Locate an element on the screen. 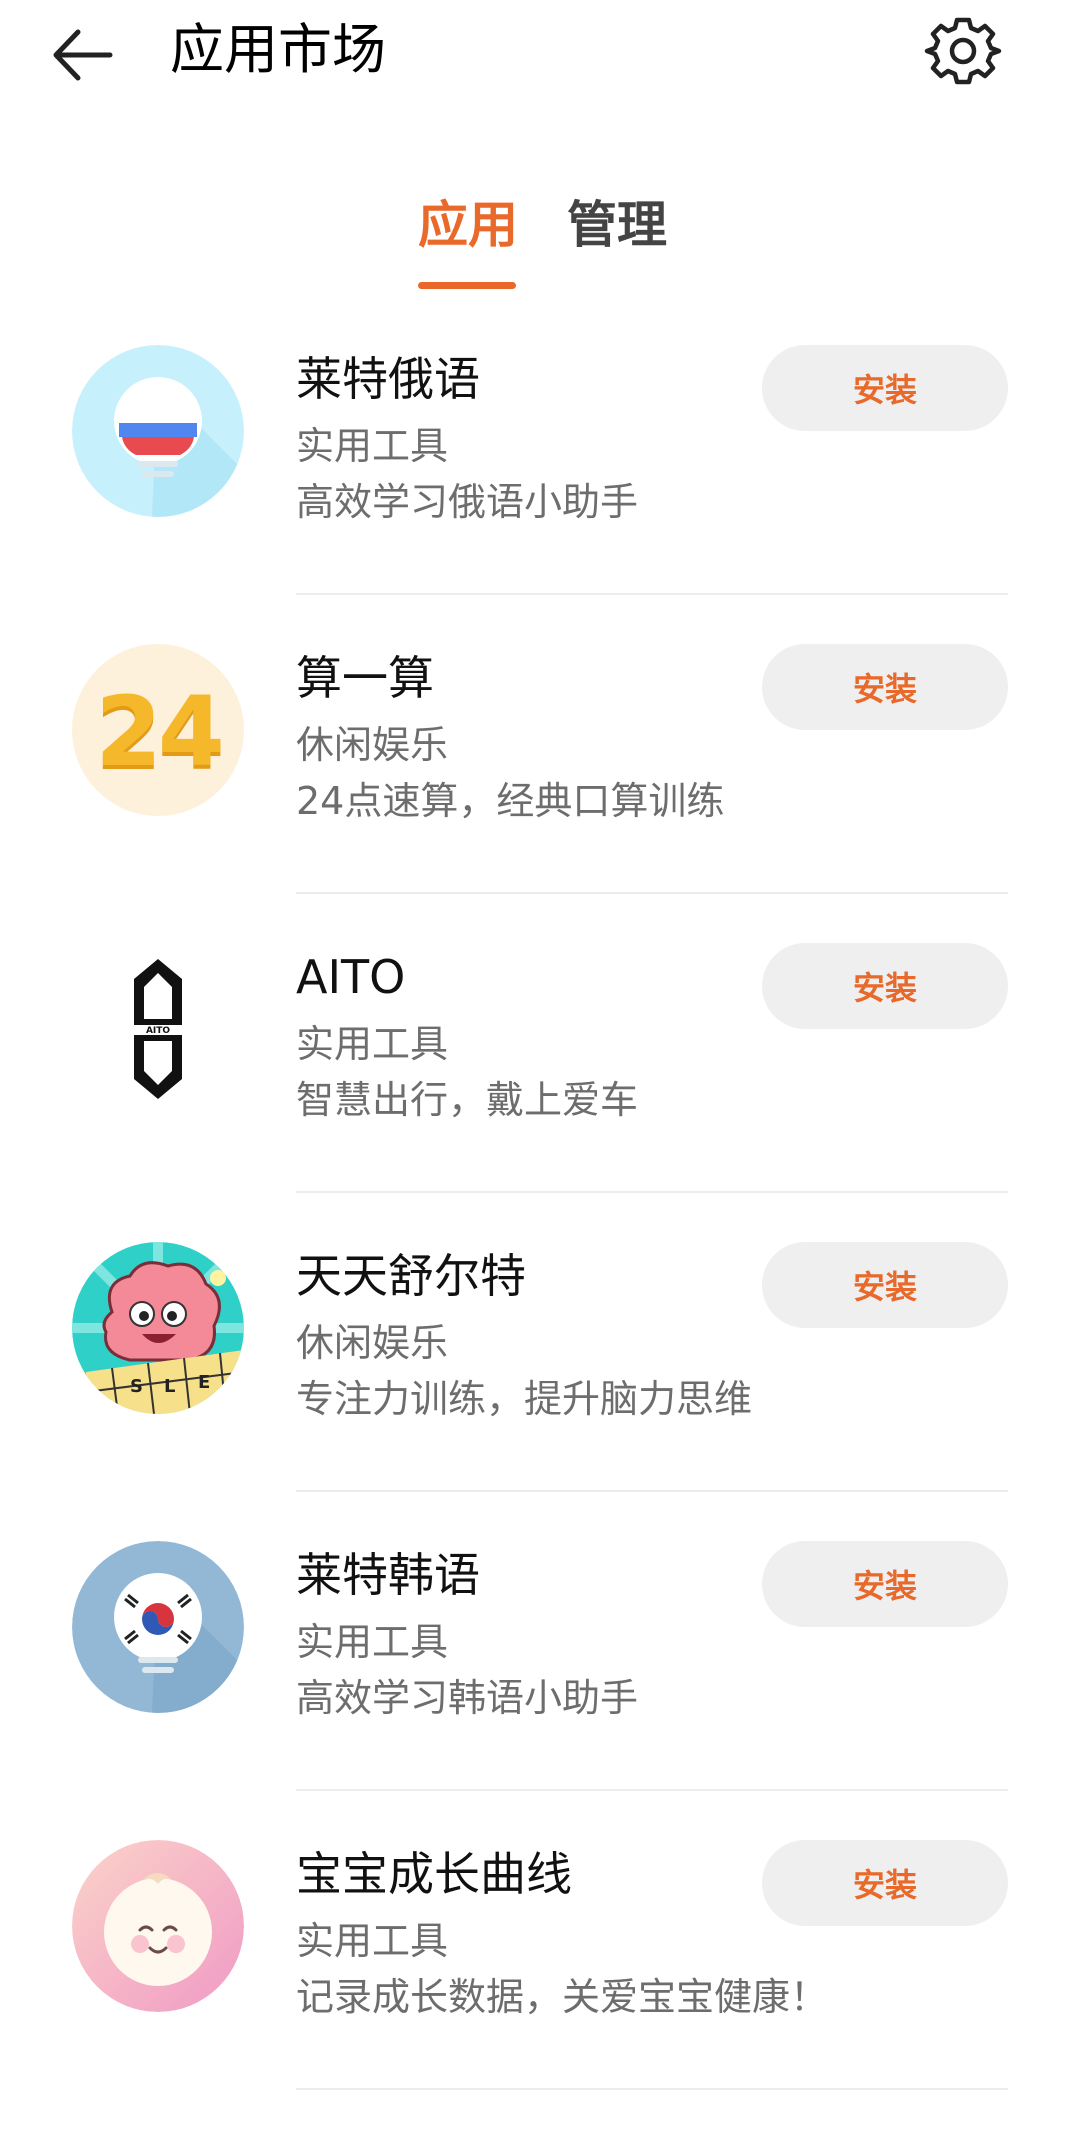 This screenshot has width=1080, height=2140. svg-text: AITO is located at coordinates (158, 1031).